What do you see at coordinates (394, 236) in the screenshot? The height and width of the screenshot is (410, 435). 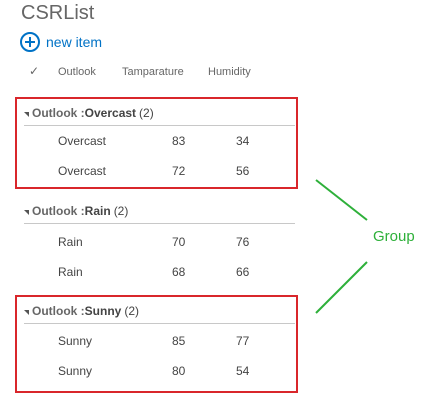 I see `group-annotation-label: Group` at bounding box center [394, 236].